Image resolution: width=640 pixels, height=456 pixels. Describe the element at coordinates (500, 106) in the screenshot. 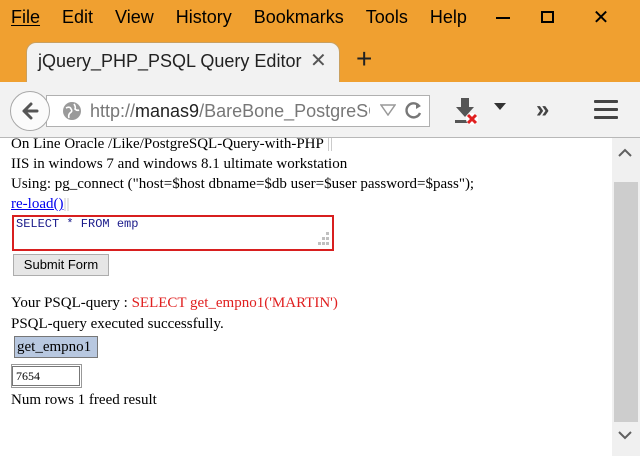

I see `download-menu-chevron-icon` at that location.